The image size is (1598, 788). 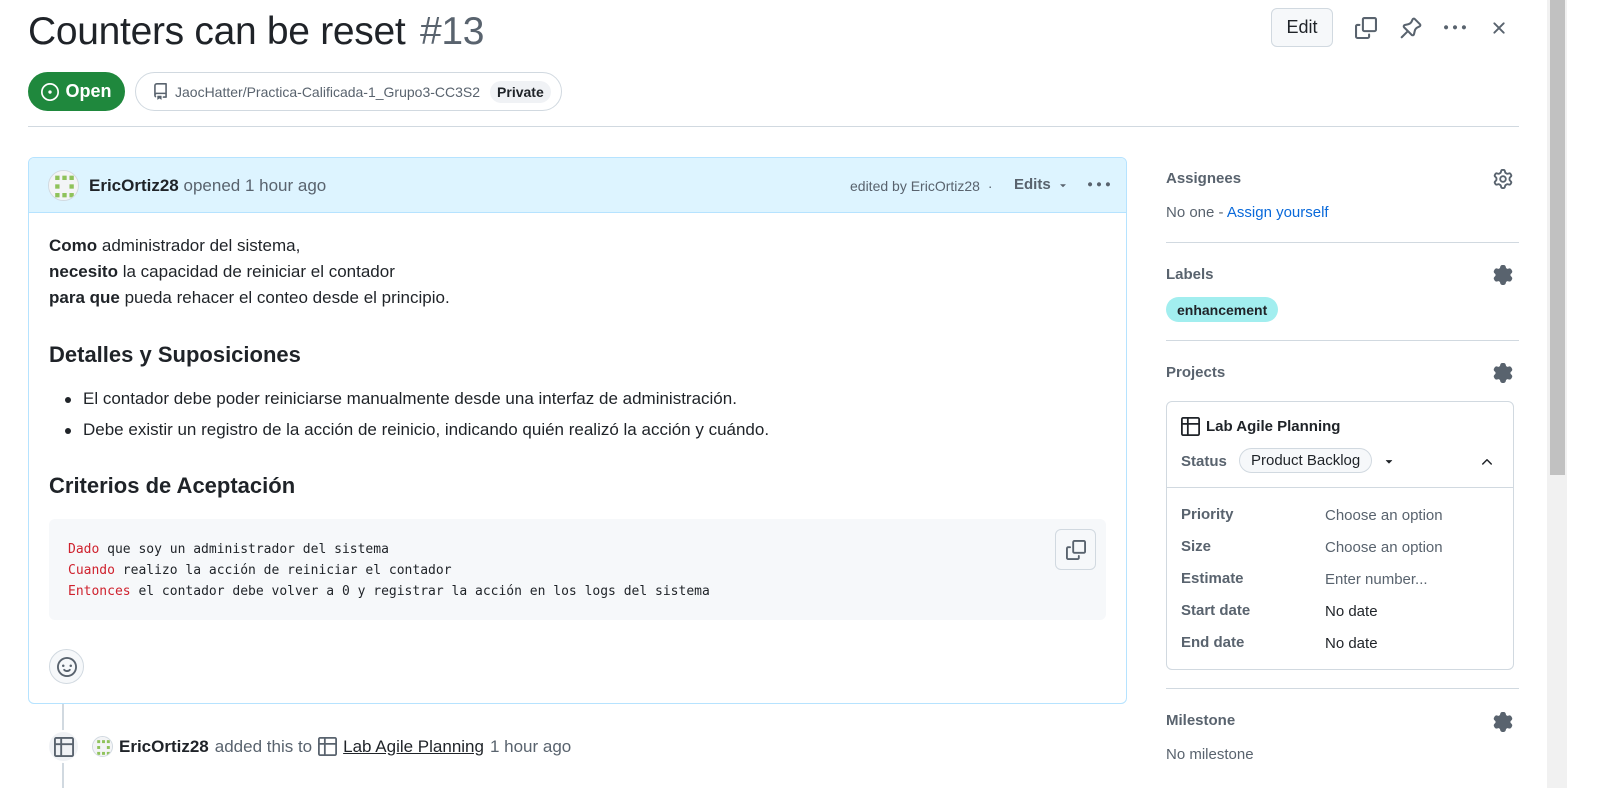 I want to click on story-keyword: necesito, so click(x=83, y=271).